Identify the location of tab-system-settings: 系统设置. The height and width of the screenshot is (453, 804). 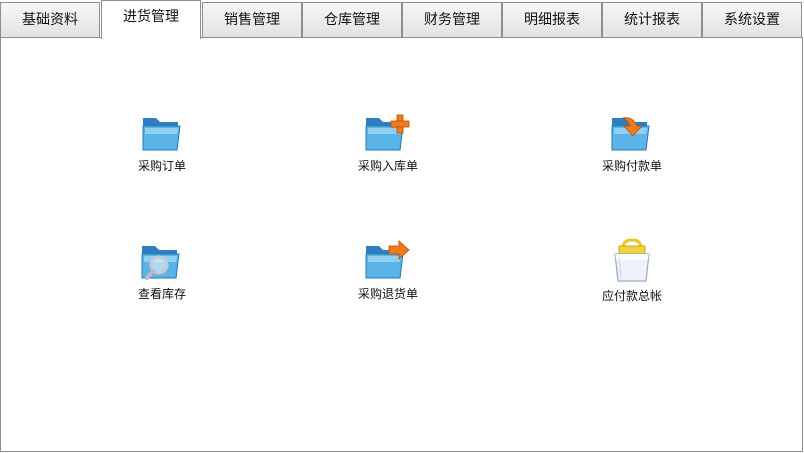
(752, 20).